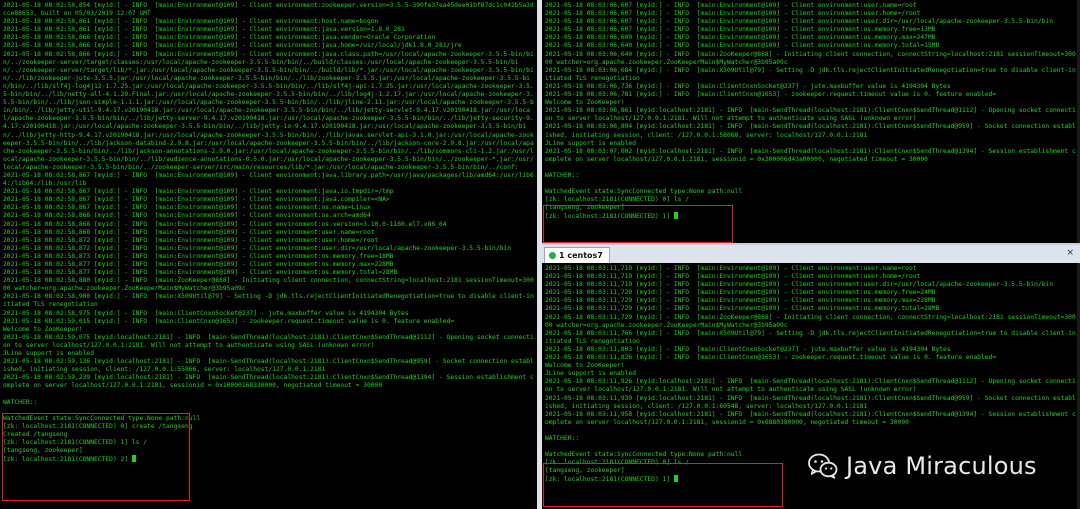 The image size is (1080, 509). What do you see at coordinates (663, 485) in the screenshot?
I see `highlight-box-right-bottom` at bounding box center [663, 485].